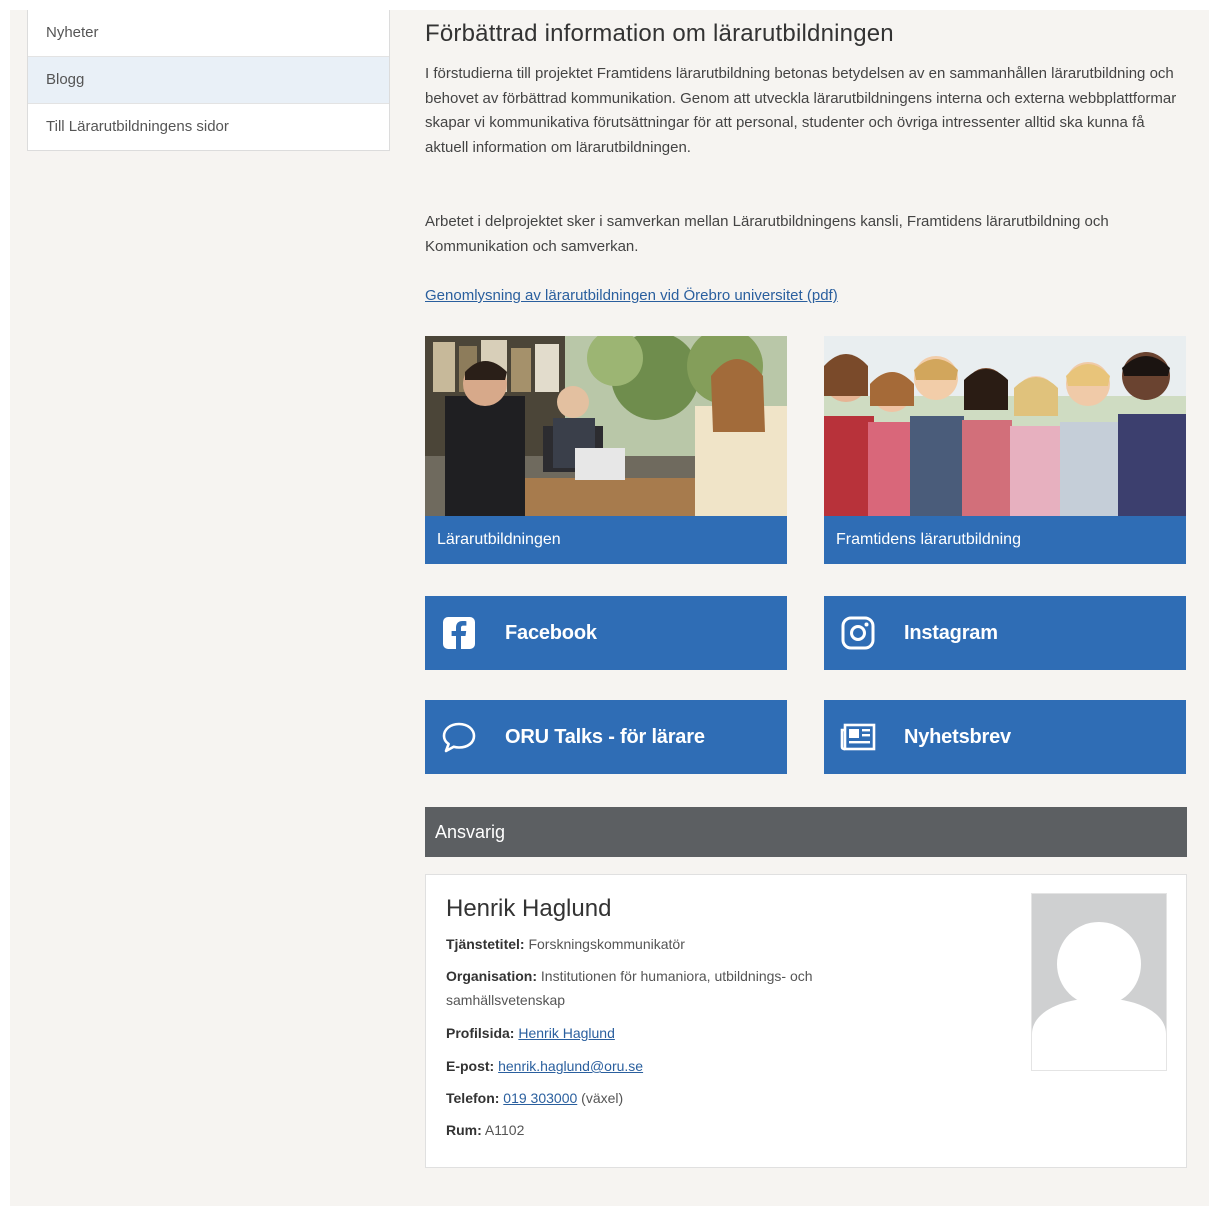  I want to click on card-lararutbildningen: Lärarutbildningen, so click(606, 450).